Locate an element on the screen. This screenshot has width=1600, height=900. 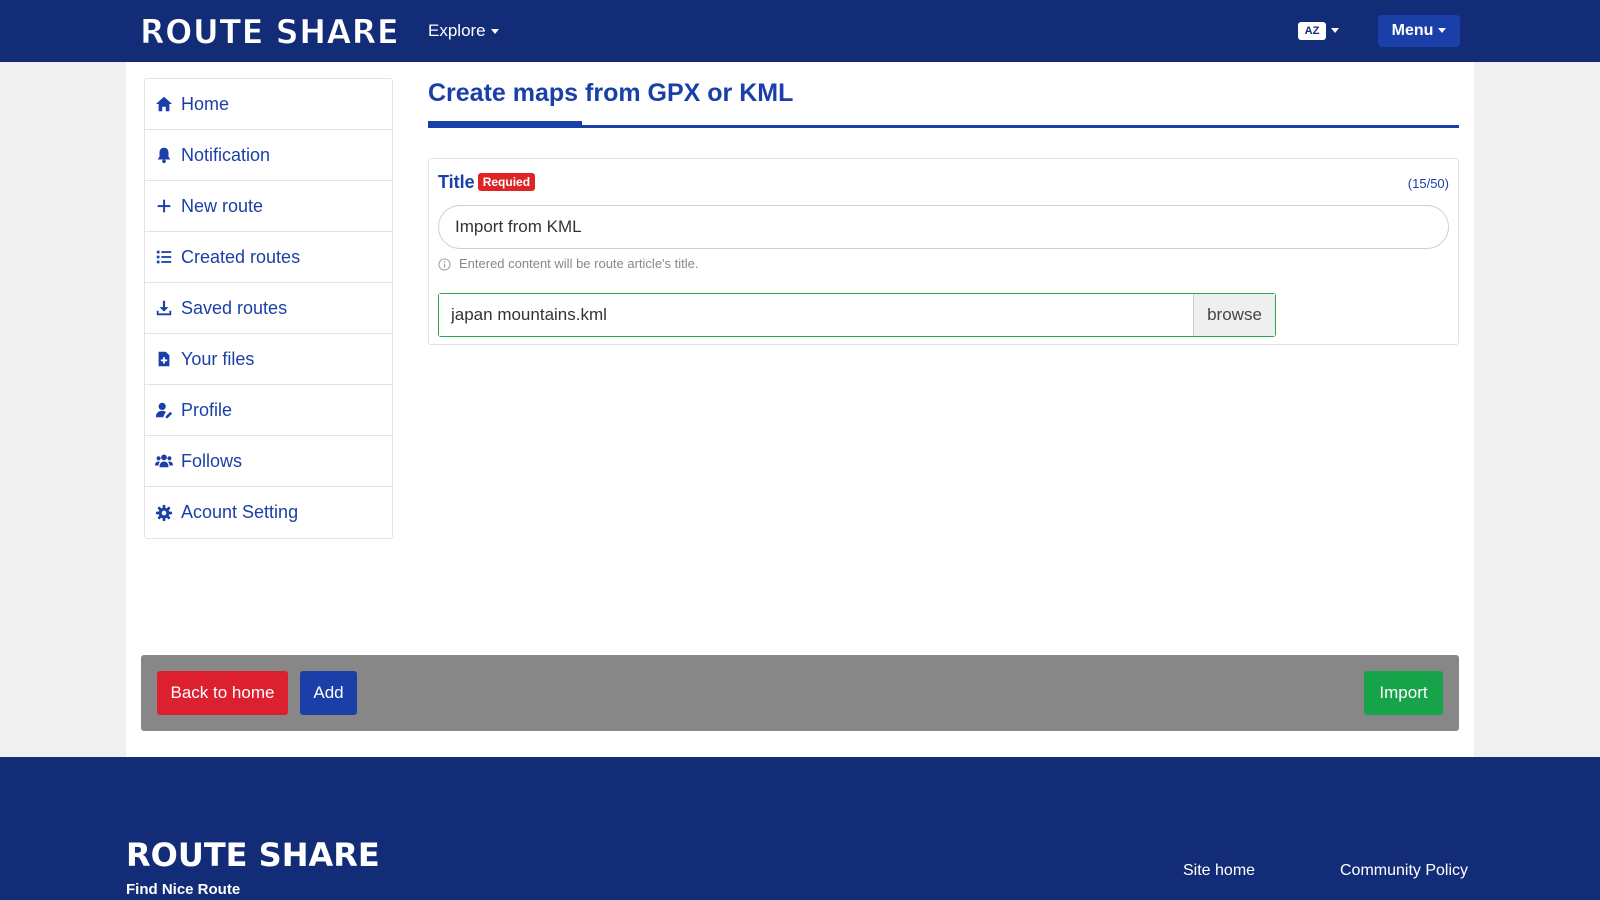
language-icon: AZ is located at coordinates (1312, 30).